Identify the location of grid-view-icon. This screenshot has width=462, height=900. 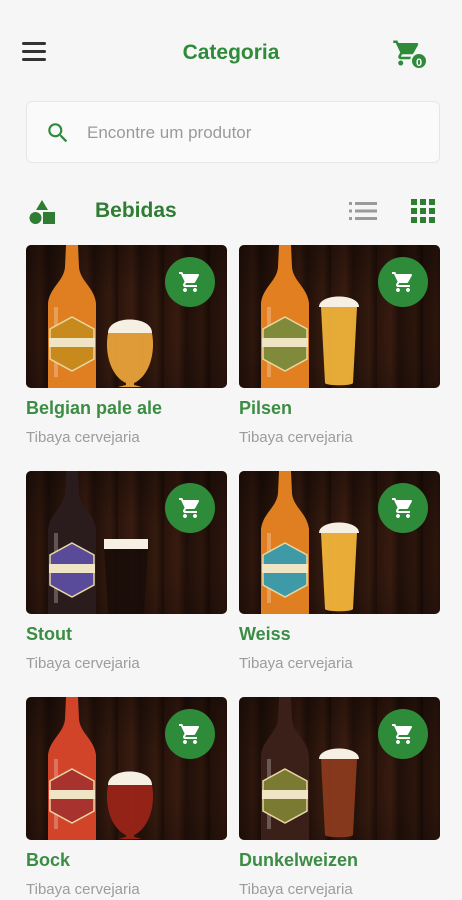
(423, 211).